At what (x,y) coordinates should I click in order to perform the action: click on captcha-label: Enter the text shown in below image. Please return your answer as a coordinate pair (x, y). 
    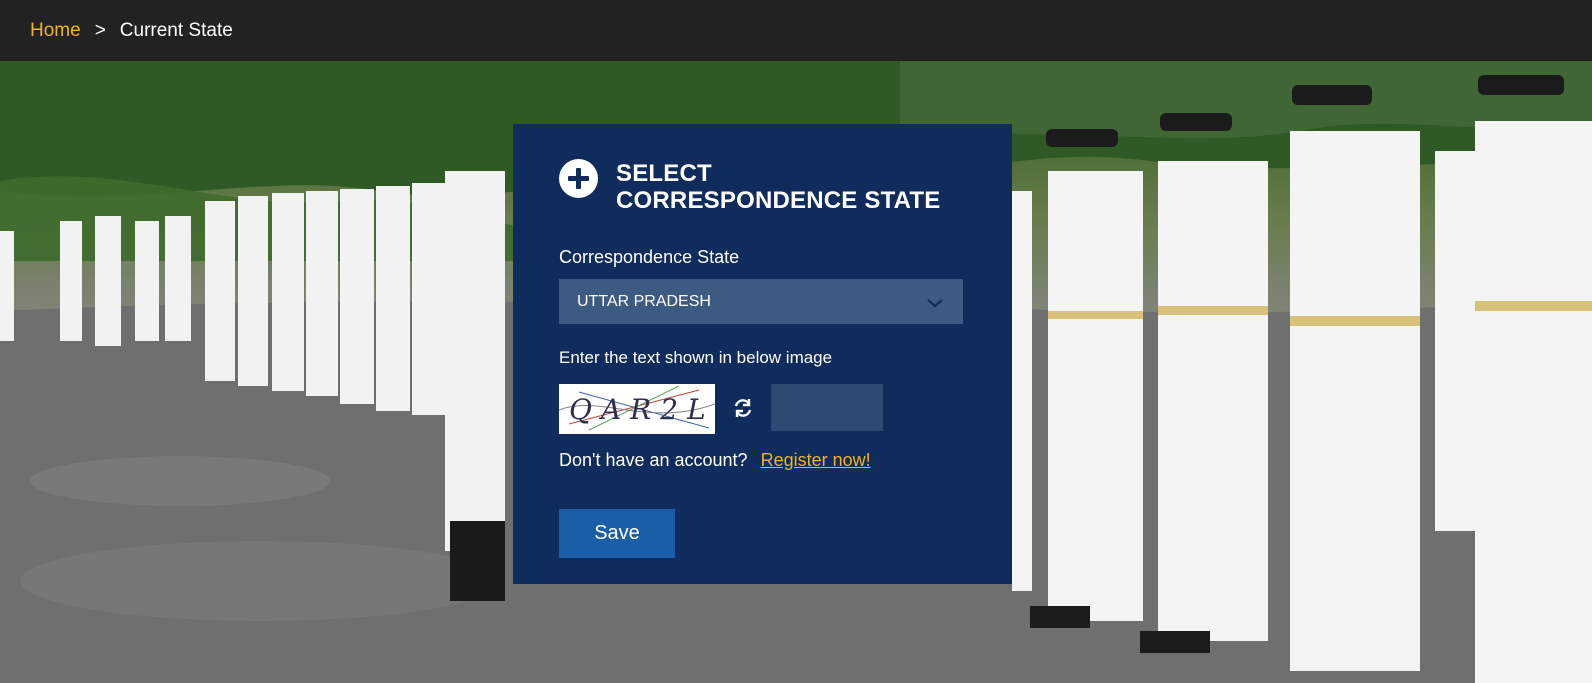
    Looking at the image, I should click on (696, 357).